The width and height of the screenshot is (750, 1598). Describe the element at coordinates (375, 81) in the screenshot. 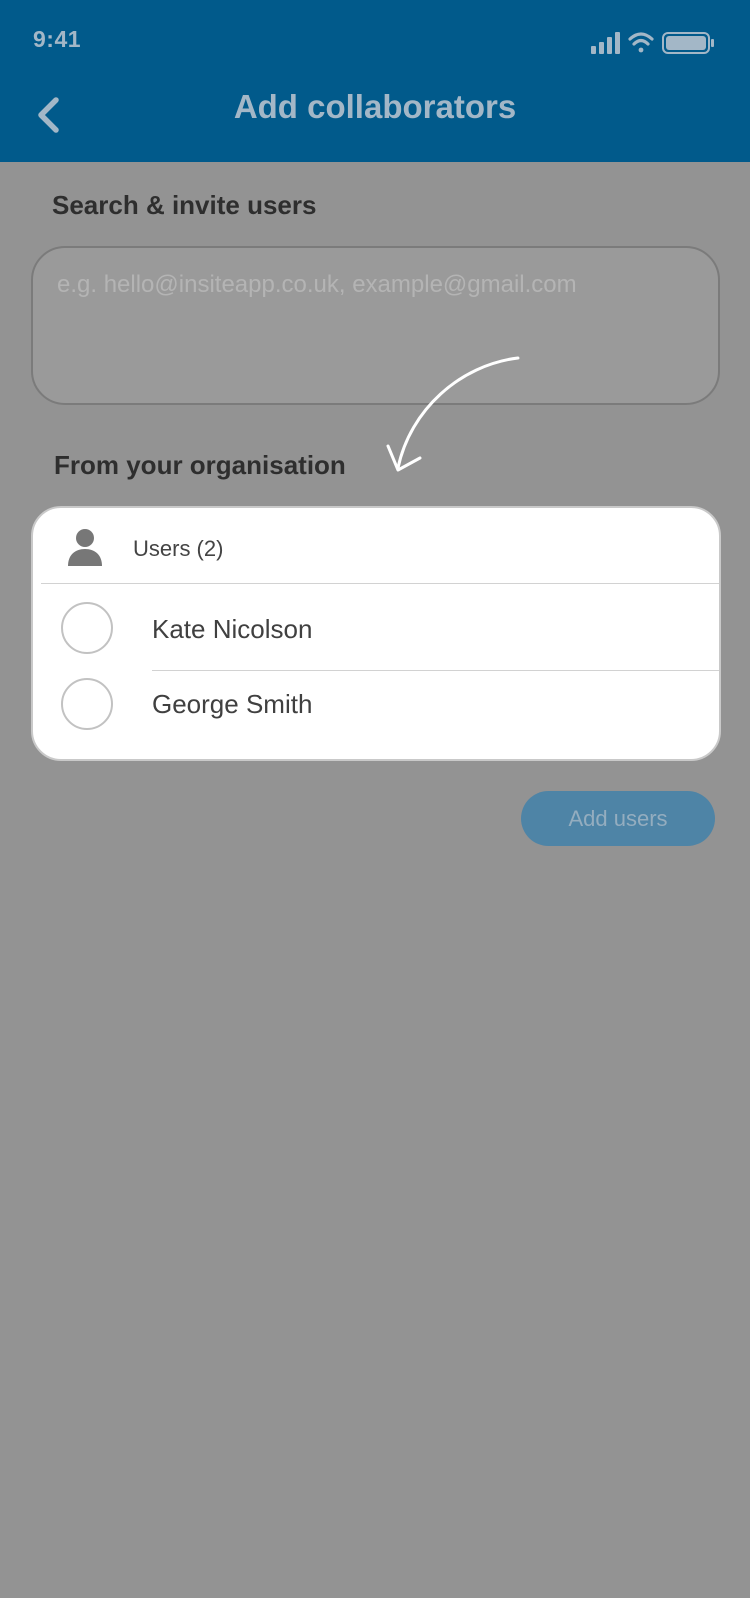

I see `nav-header: 9:41 Add collaborators` at that location.